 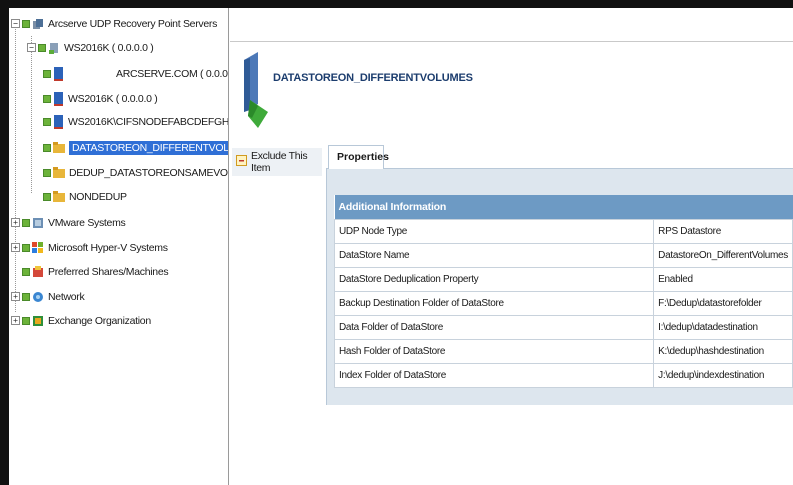 I want to click on page-title: DATASTOREON_DIFFERENTVOLUMES, so click(x=373, y=78).